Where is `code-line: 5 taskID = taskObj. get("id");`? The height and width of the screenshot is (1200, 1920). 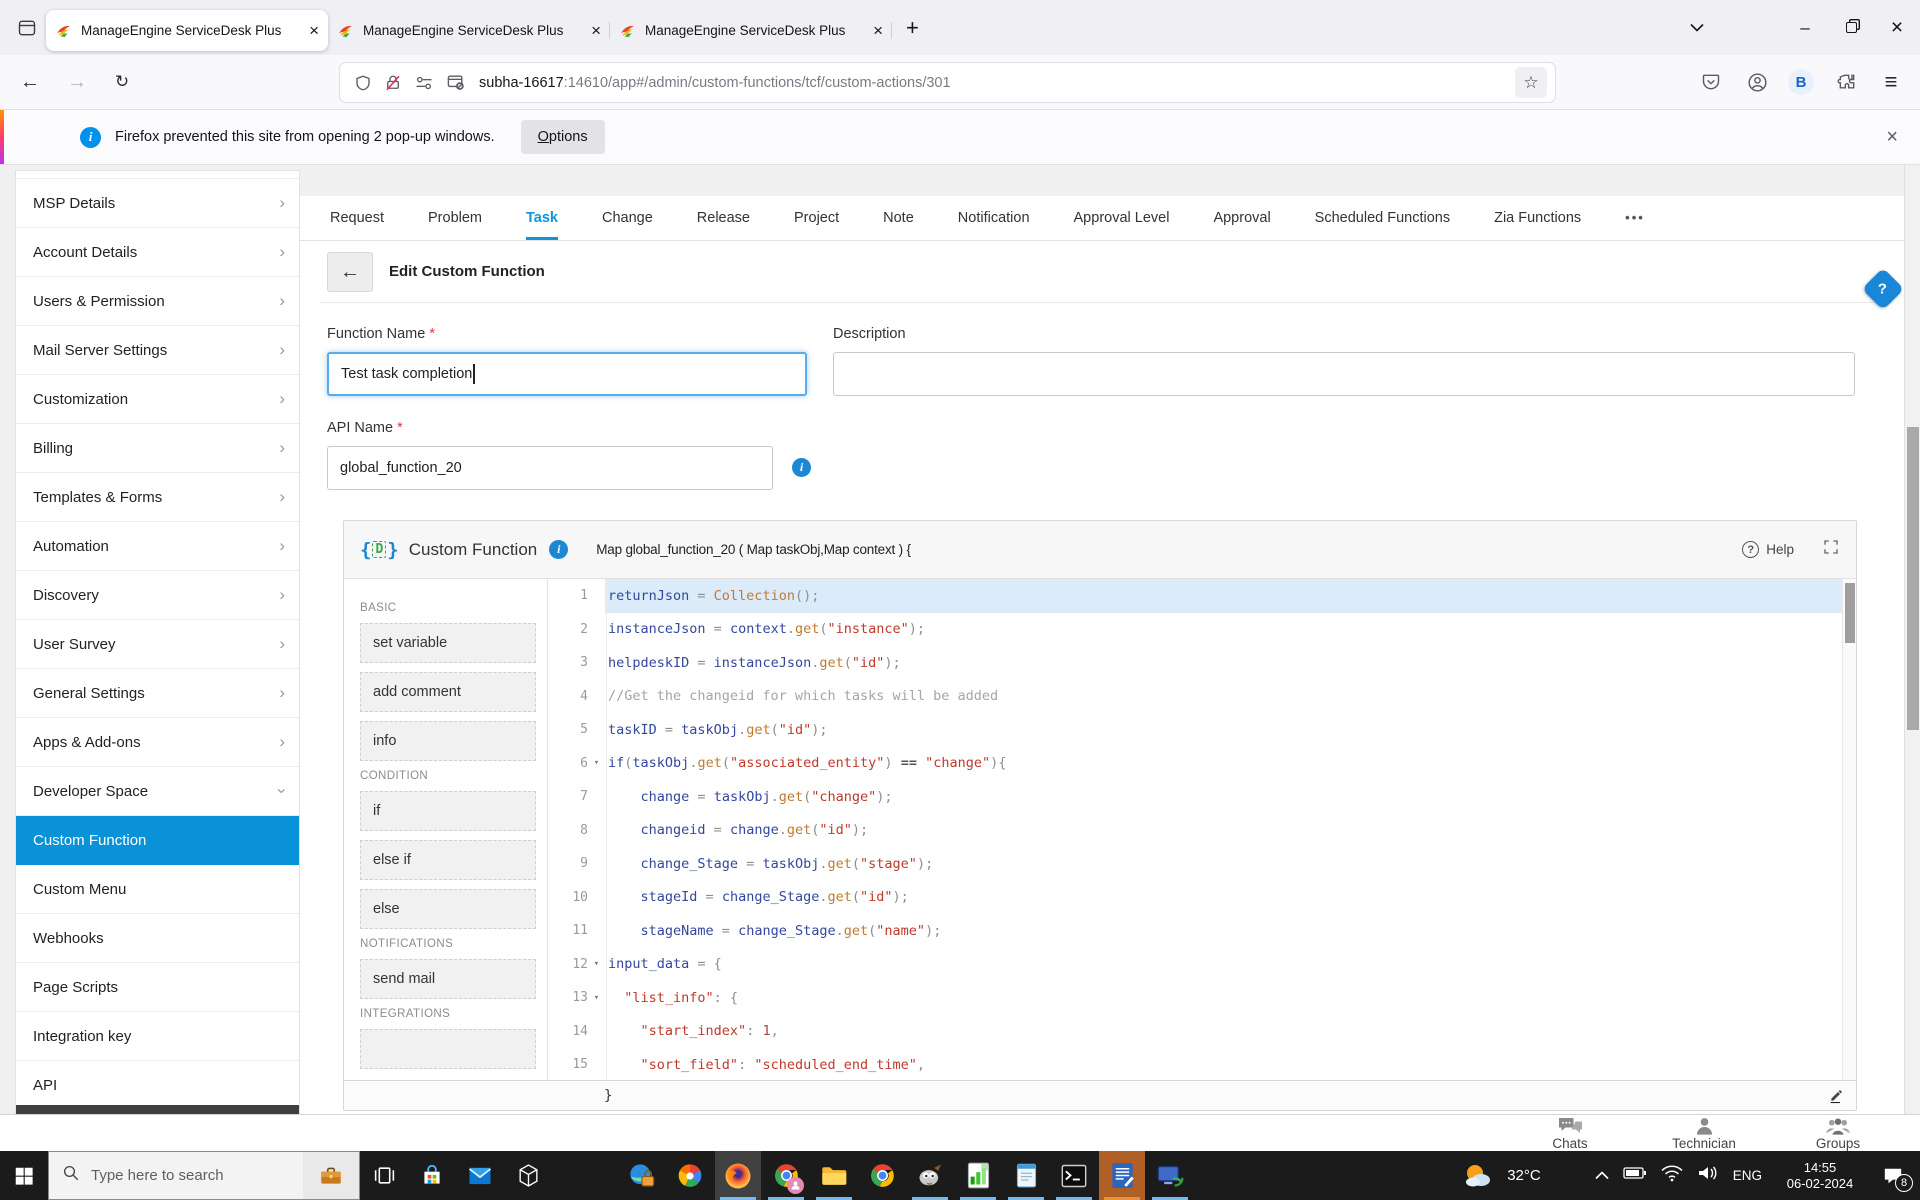
code-line: 5 taskID = taskObj. get("id"); is located at coordinates (1195, 730).